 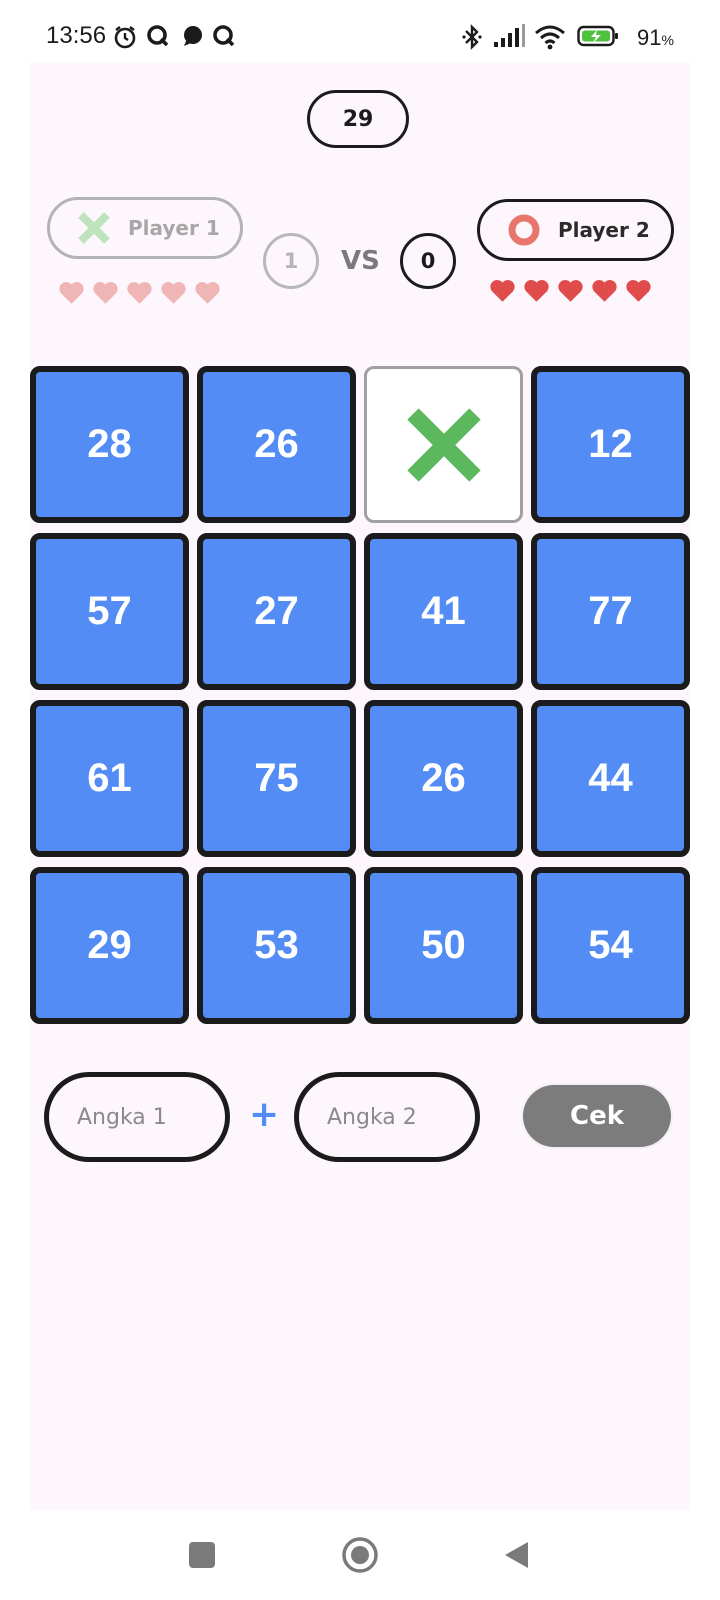 What do you see at coordinates (509, 38) in the screenshot?
I see `signal-icon` at bounding box center [509, 38].